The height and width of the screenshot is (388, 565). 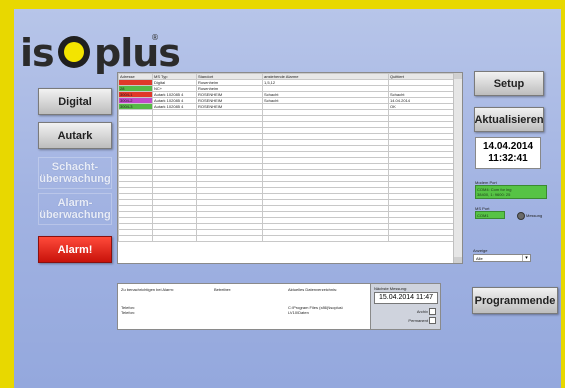 I want to click on datetime-display: 14.04.2014 11:32:41, so click(x=508, y=153).